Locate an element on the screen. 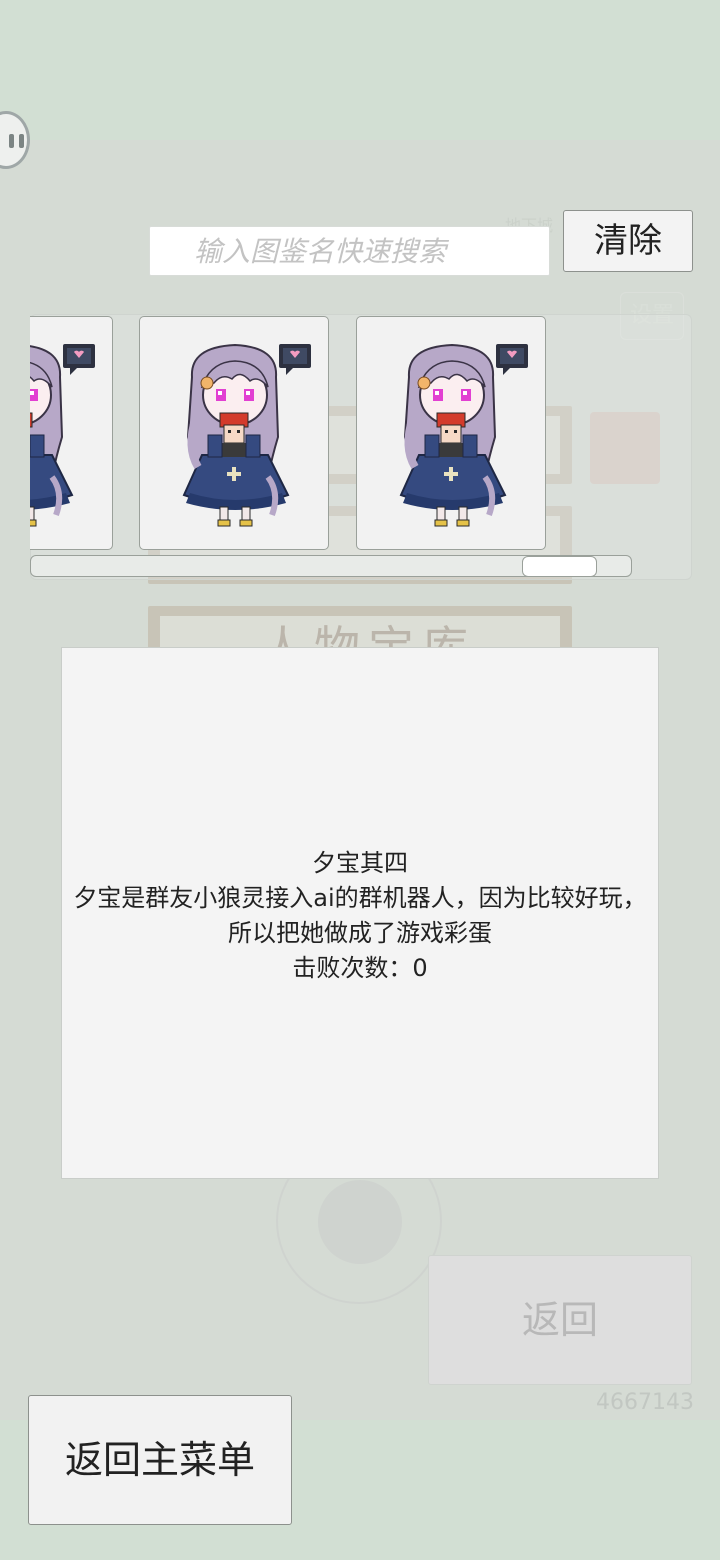  character-title: 夕宝其四 is located at coordinates (360, 863).